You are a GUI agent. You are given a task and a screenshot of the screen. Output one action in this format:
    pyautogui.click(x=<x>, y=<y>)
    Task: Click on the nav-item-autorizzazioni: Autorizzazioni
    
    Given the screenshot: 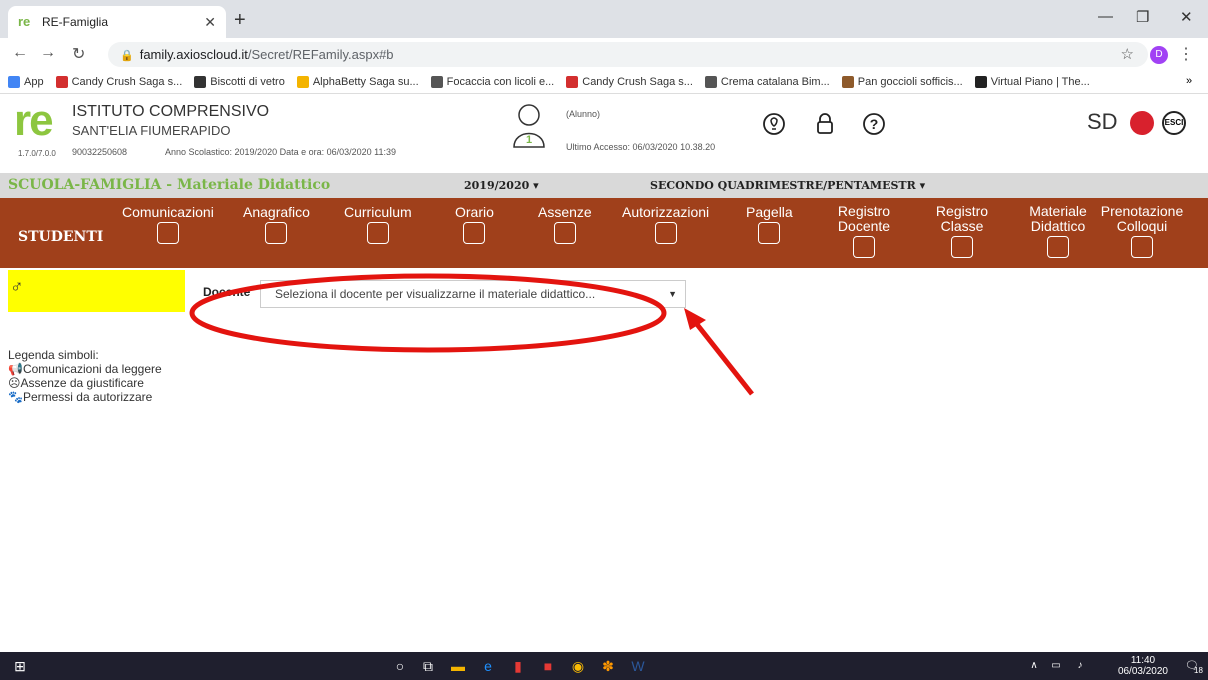 What is the action you would take?
    pyautogui.click(x=665, y=224)
    